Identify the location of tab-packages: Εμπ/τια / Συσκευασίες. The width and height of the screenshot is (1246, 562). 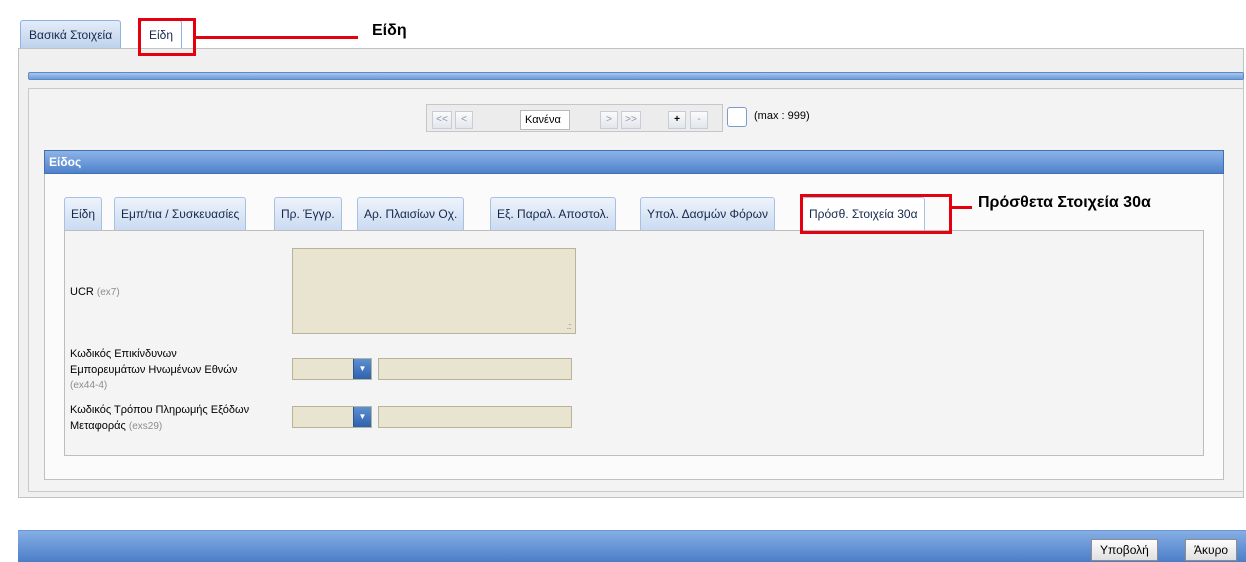
(180, 214).